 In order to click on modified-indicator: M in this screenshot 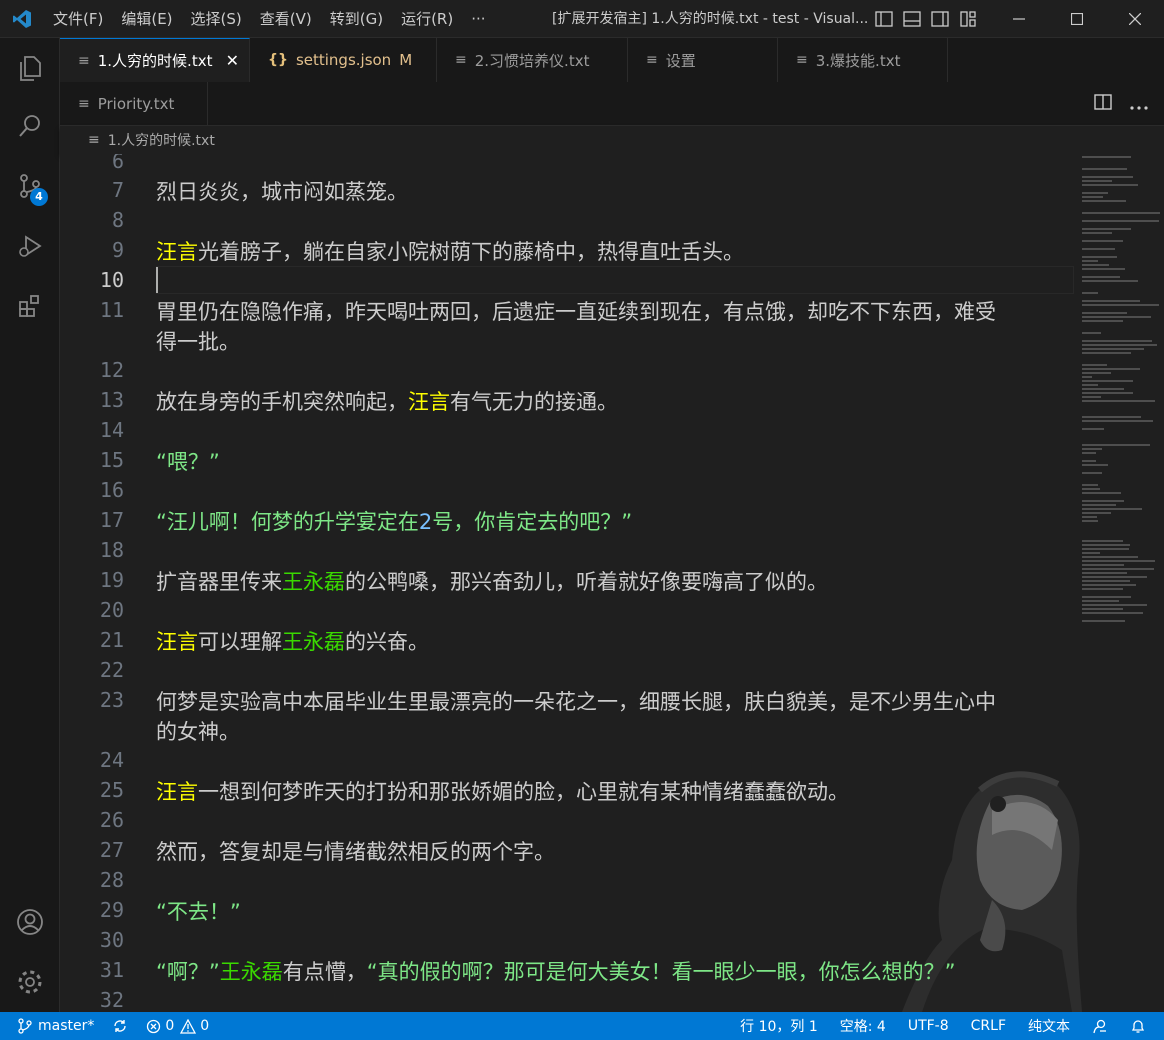, I will do `click(406, 60)`.